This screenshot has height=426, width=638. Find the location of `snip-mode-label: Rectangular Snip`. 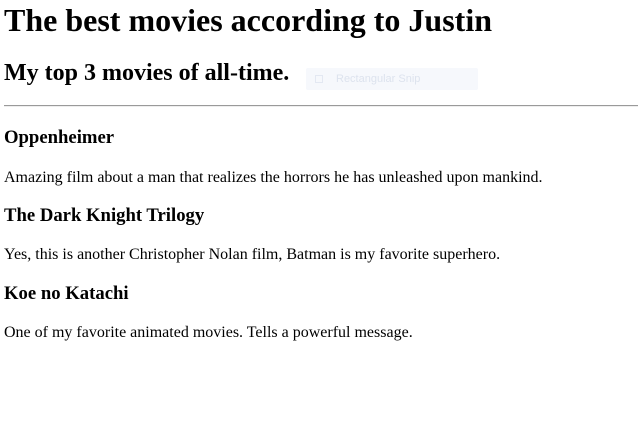

snip-mode-label: Rectangular Snip is located at coordinates (378, 79).